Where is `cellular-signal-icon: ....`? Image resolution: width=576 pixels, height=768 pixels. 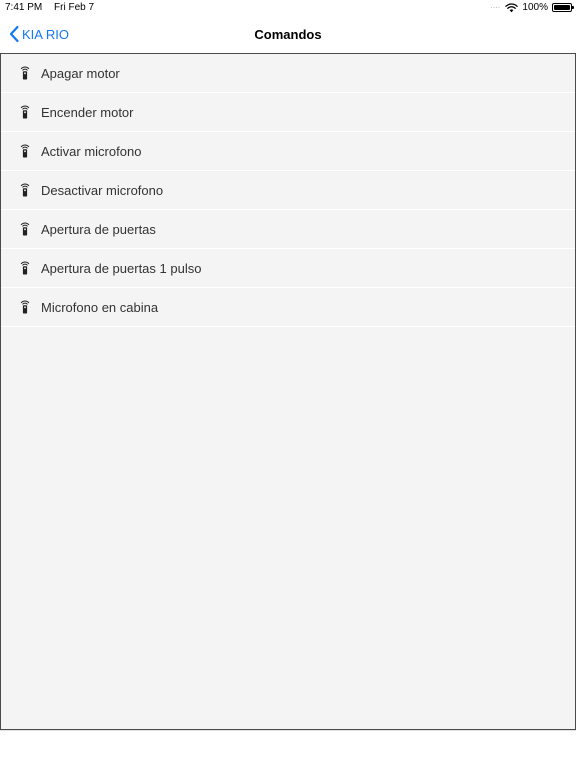
cellular-signal-icon: .... is located at coordinates (495, 6).